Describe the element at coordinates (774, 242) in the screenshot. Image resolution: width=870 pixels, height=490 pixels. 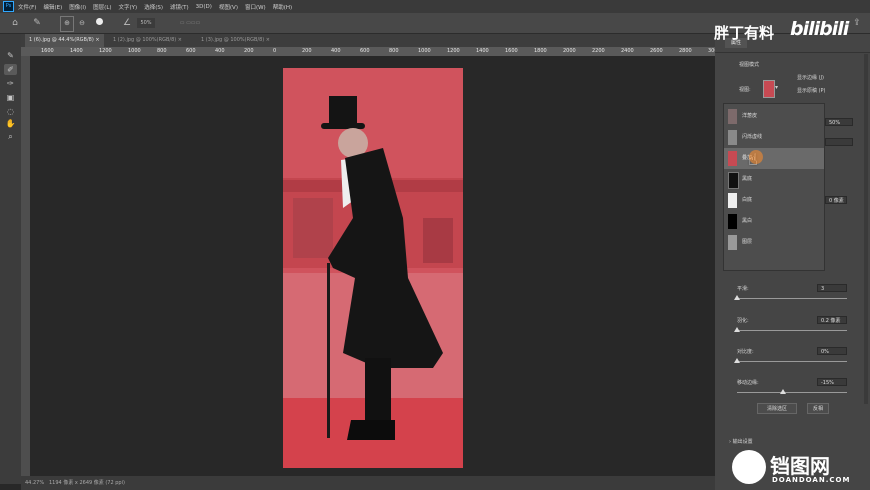
I see `view-option-on-layers: 图层` at that location.